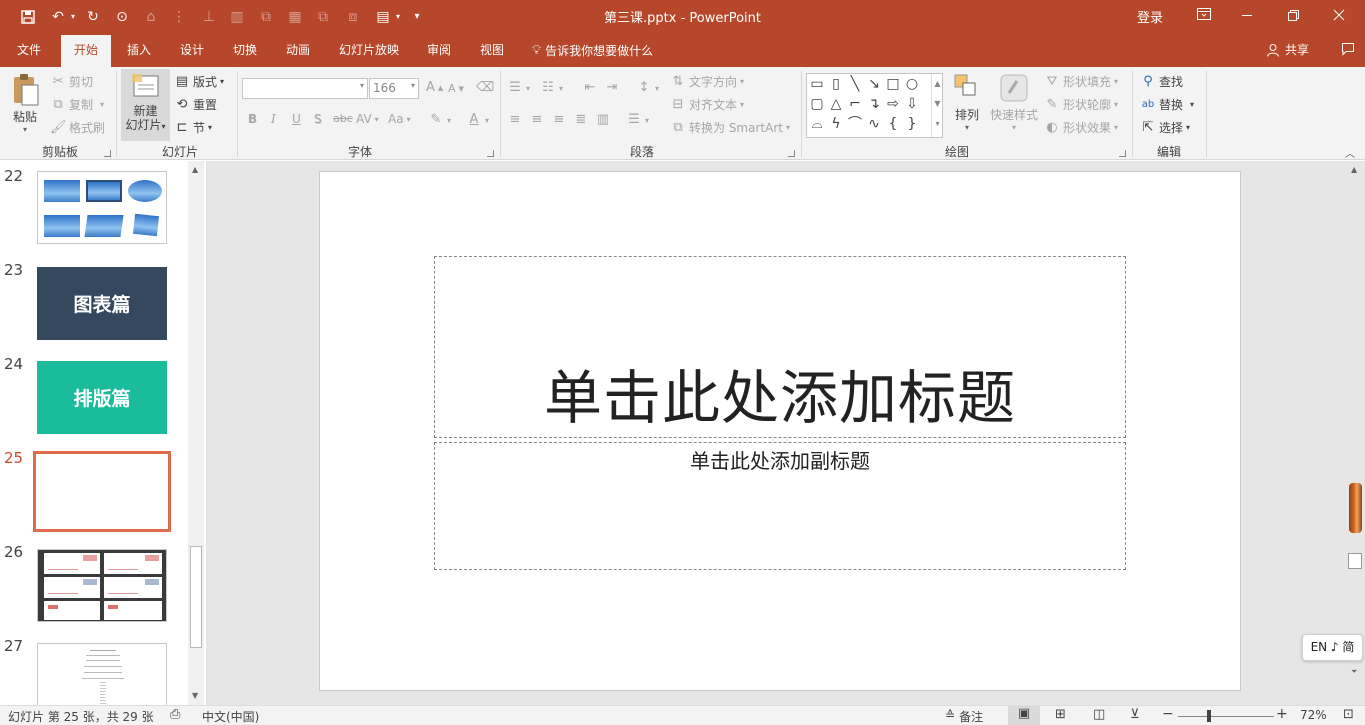 Image resolution: width=1365 pixels, height=725 pixels. Describe the element at coordinates (855, 104) in the screenshot. I see `elbow-connector-shape-icon: ⌐` at that location.